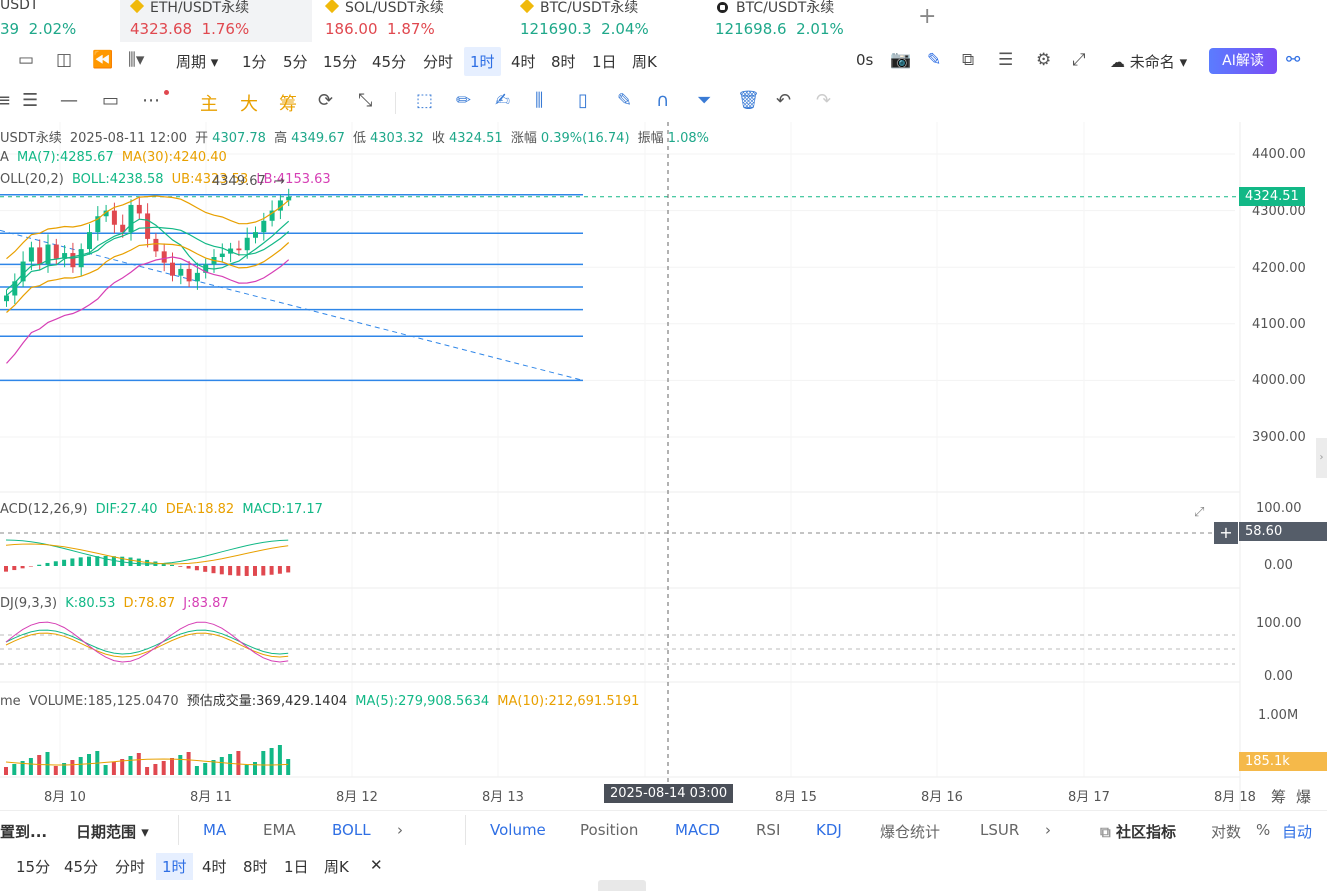  What do you see at coordinates (1278, 796) in the screenshot?
I see `chip-toggle: 筹` at bounding box center [1278, 796].